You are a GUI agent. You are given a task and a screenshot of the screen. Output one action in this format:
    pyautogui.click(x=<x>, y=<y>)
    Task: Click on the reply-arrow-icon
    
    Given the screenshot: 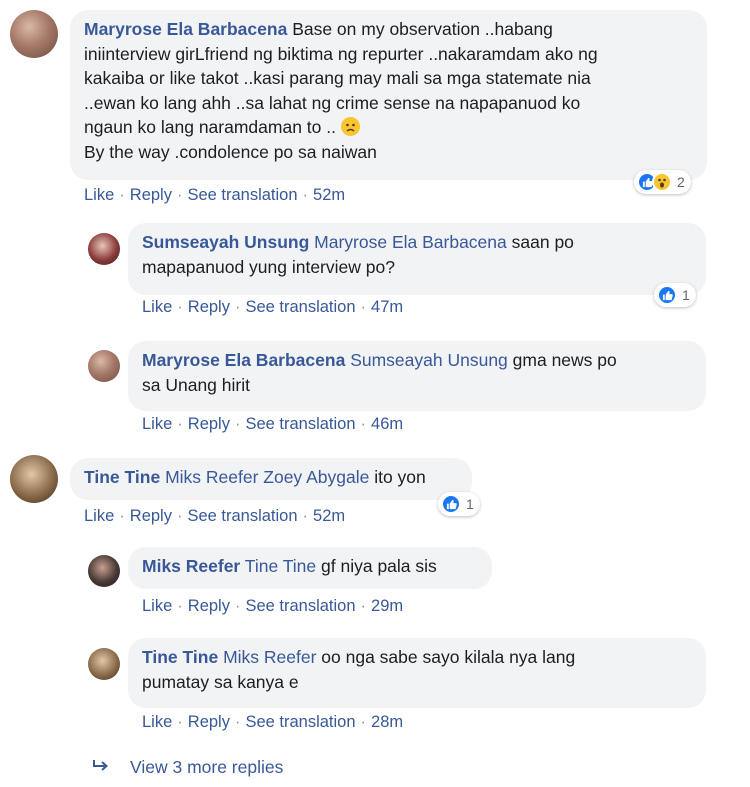 What is the action you would take?
    pyautogui.click(x=101, y=767)
    